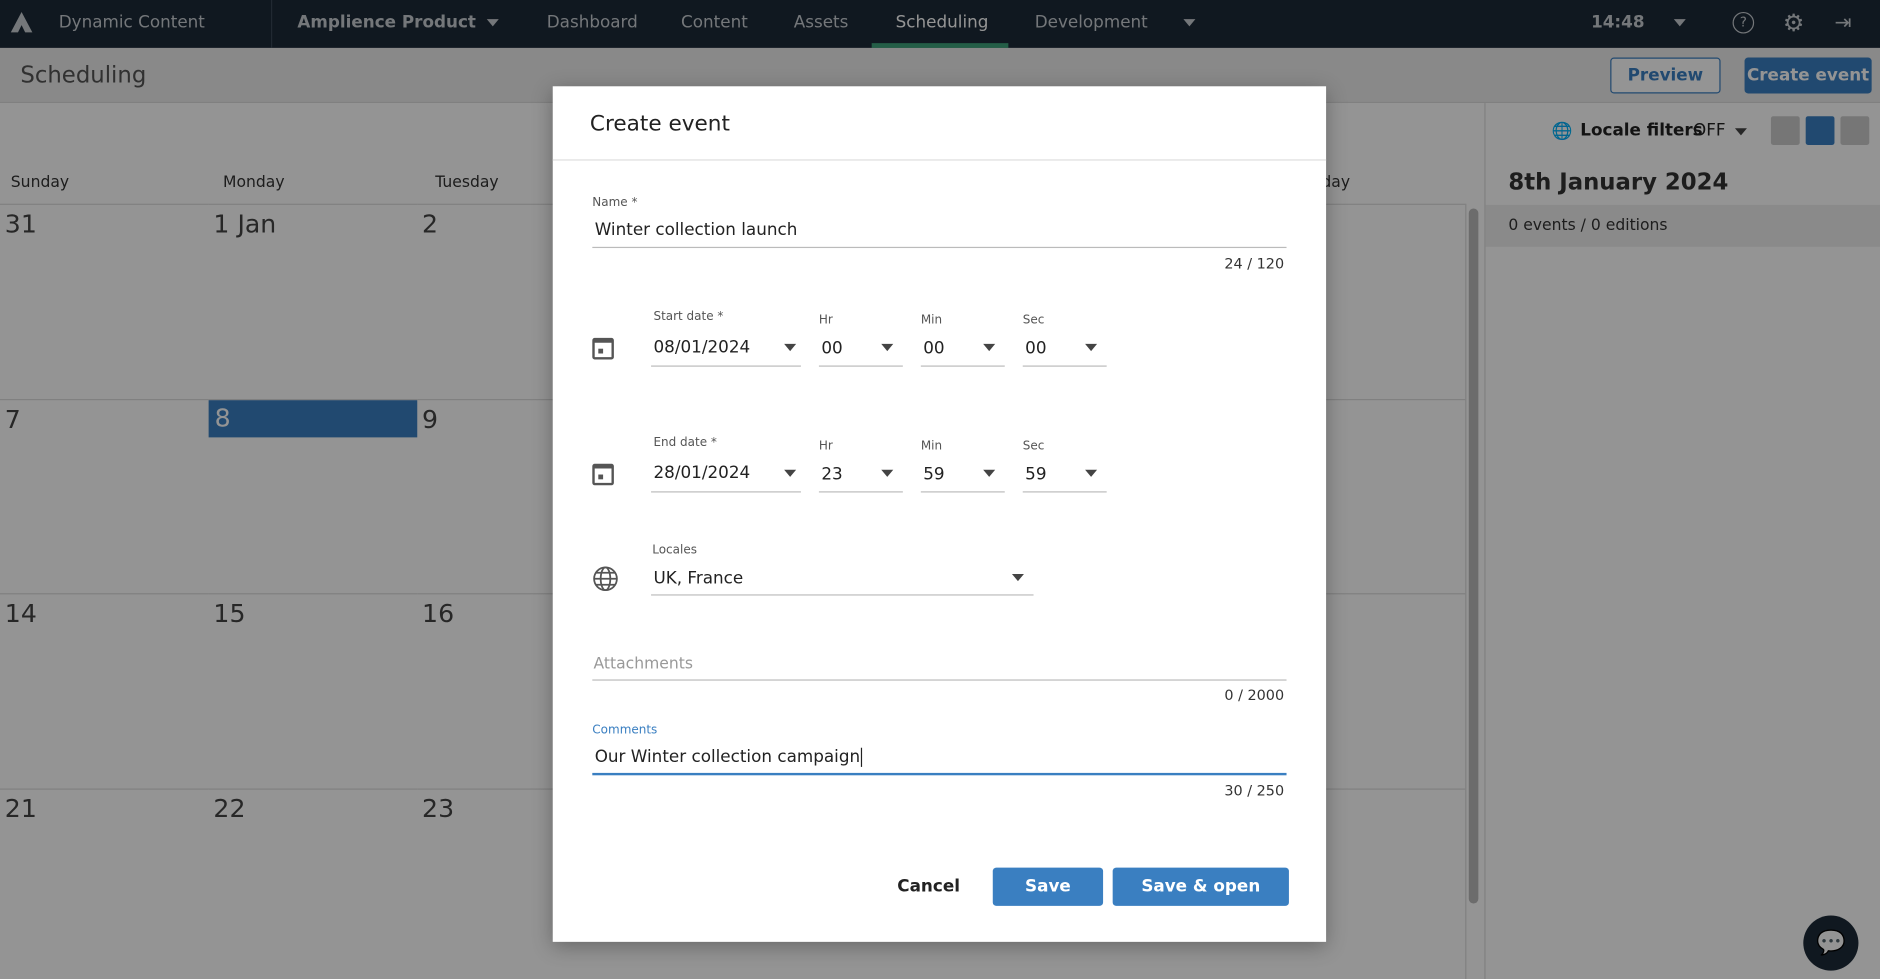 The width and height of the screenshot is (1880, 979). I want to click on attachments-input: Attachments, so click(643, 664).